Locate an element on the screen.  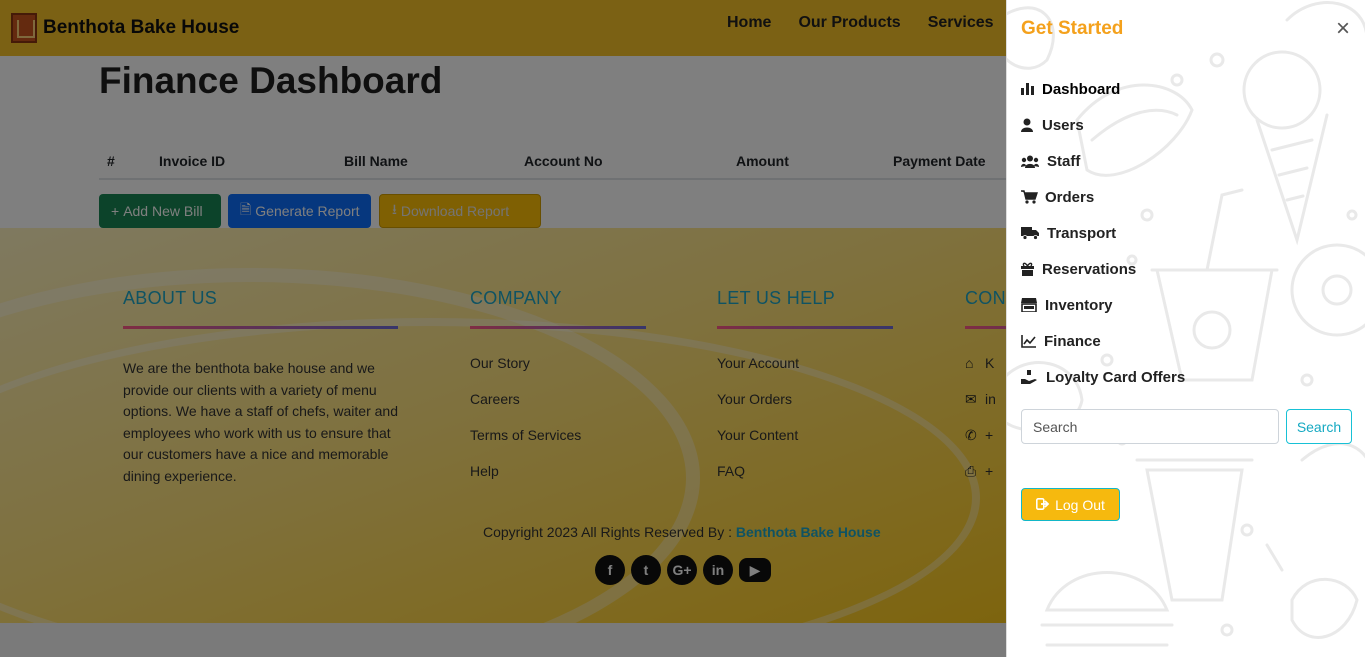
hand-holding-icon is located at coordinates (1033, 377).